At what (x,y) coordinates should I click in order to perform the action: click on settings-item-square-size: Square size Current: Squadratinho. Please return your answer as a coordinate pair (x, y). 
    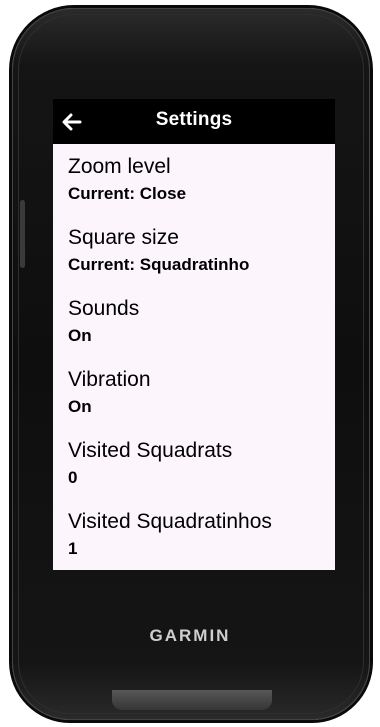
    Looking at the image, I should click on (194, 251).